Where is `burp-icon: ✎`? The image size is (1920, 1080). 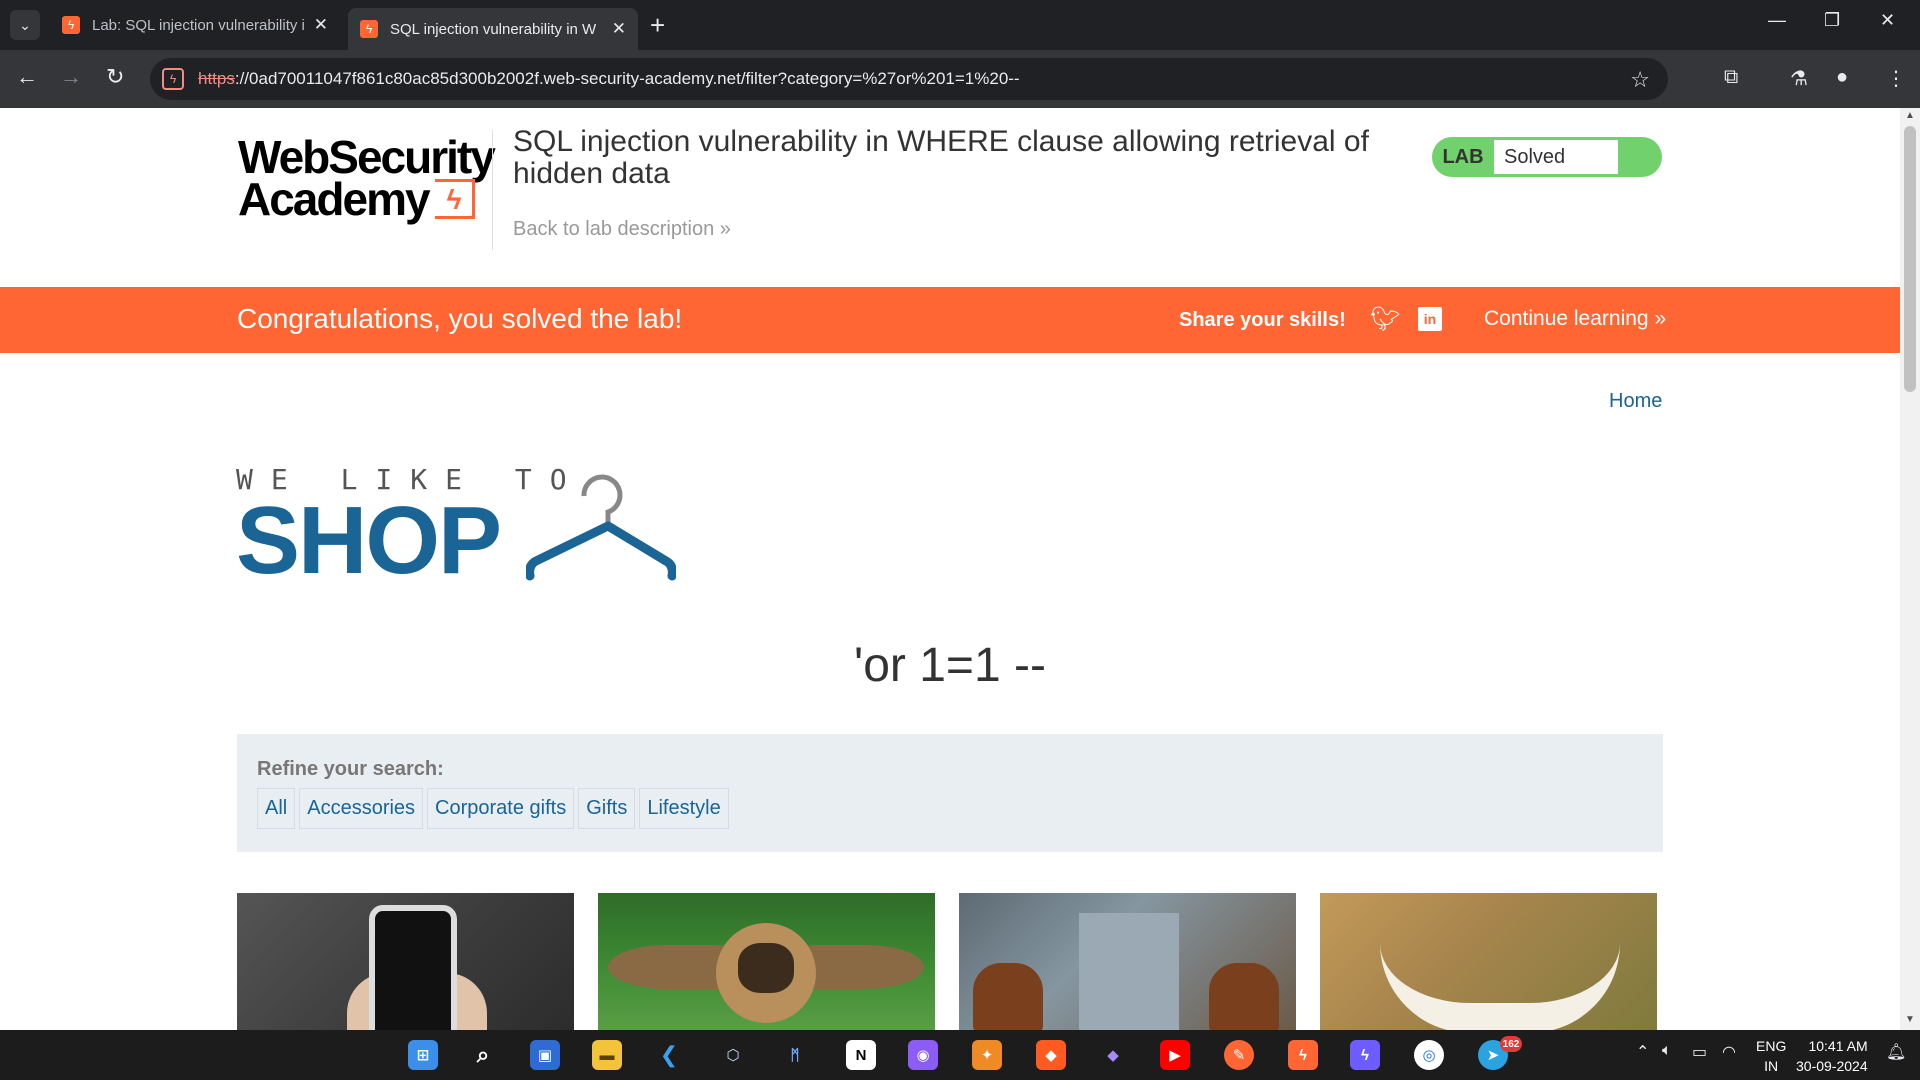 burp-icon: ✎ is located at coordinates (1239, 1055).